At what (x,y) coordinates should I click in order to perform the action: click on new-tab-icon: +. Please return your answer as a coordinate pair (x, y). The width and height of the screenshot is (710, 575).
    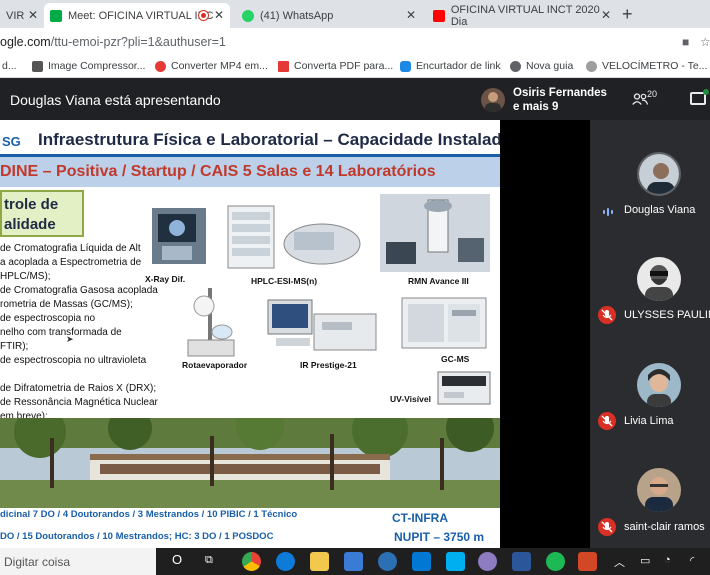
    Looking at the image, I should click on (627, 14).